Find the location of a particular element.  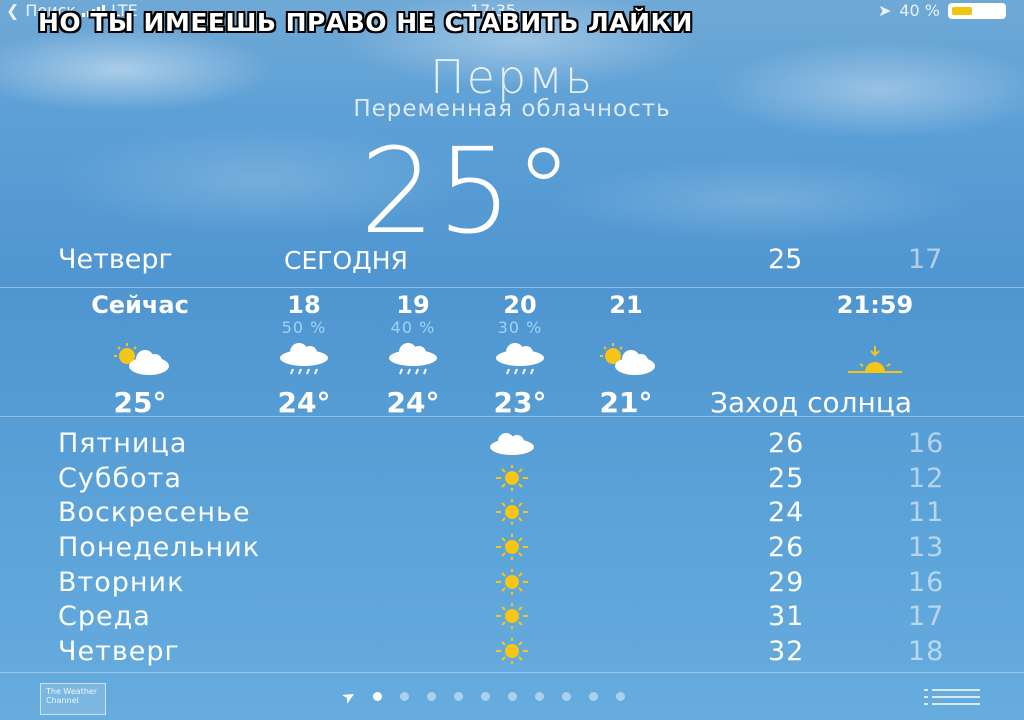

hour-time: Сейчас is located at coordinates (140, 305).